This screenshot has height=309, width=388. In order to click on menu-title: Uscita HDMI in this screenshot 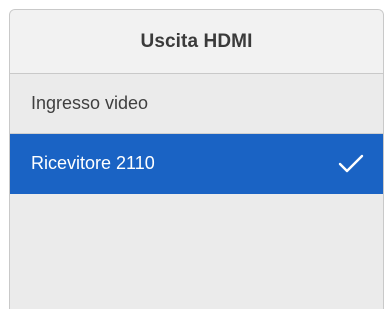, I will do `click(196, 41)`.